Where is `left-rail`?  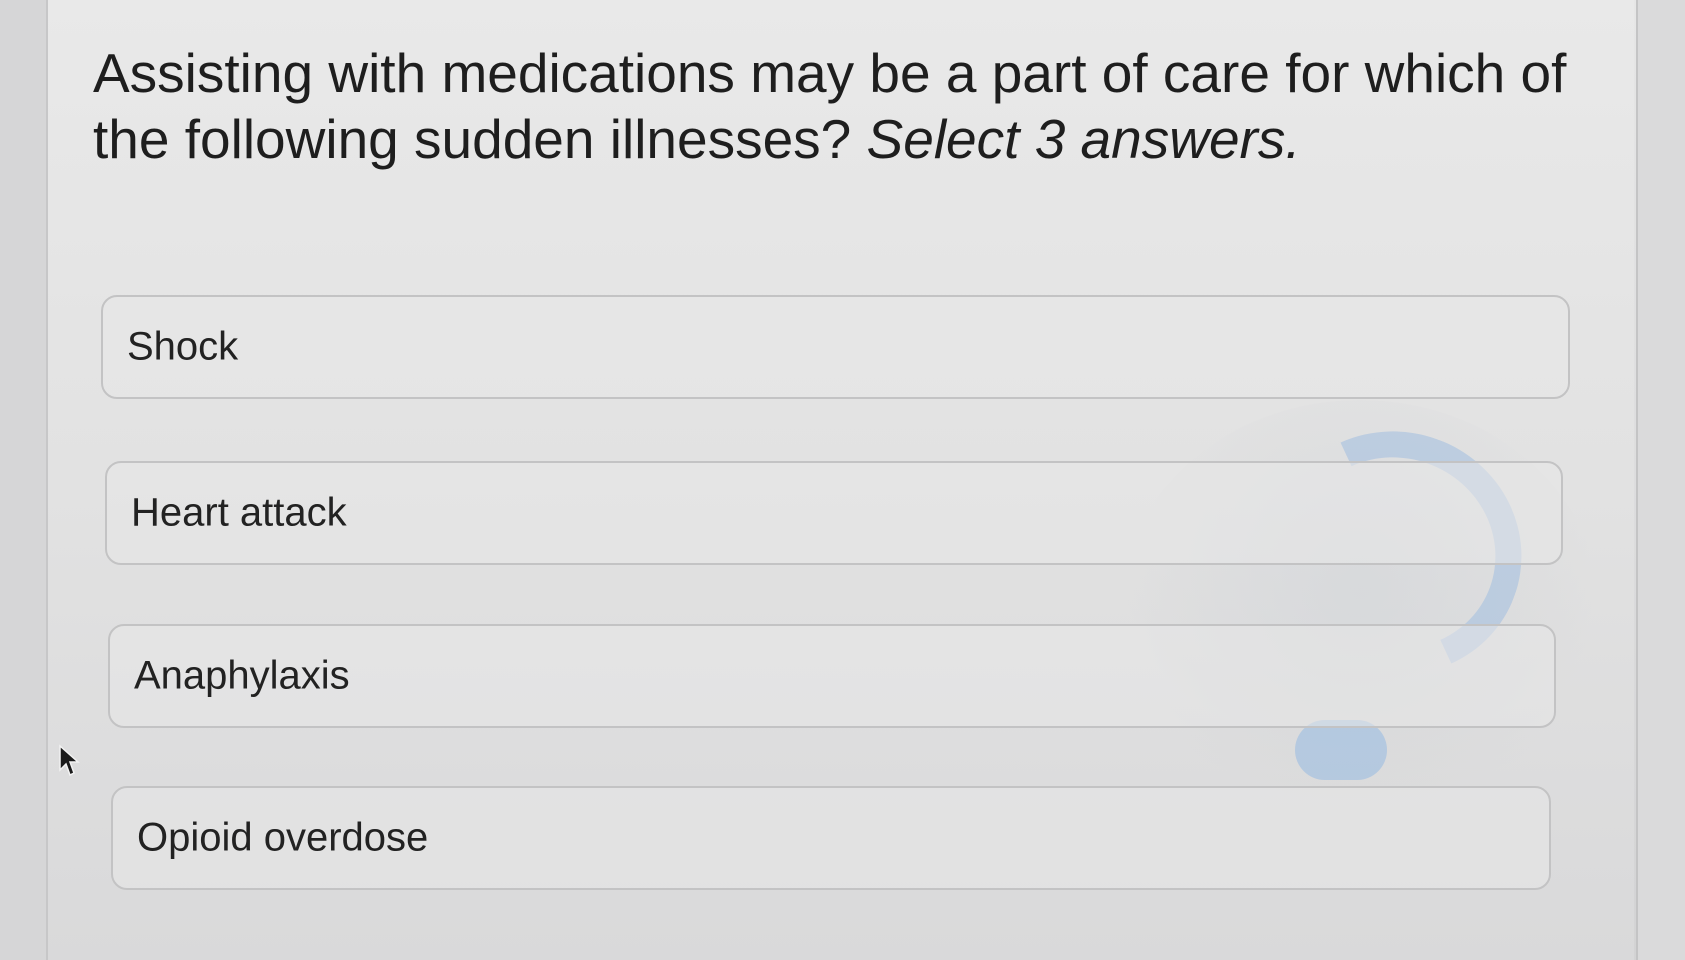
left-rail is located at coordinates (24, 480).